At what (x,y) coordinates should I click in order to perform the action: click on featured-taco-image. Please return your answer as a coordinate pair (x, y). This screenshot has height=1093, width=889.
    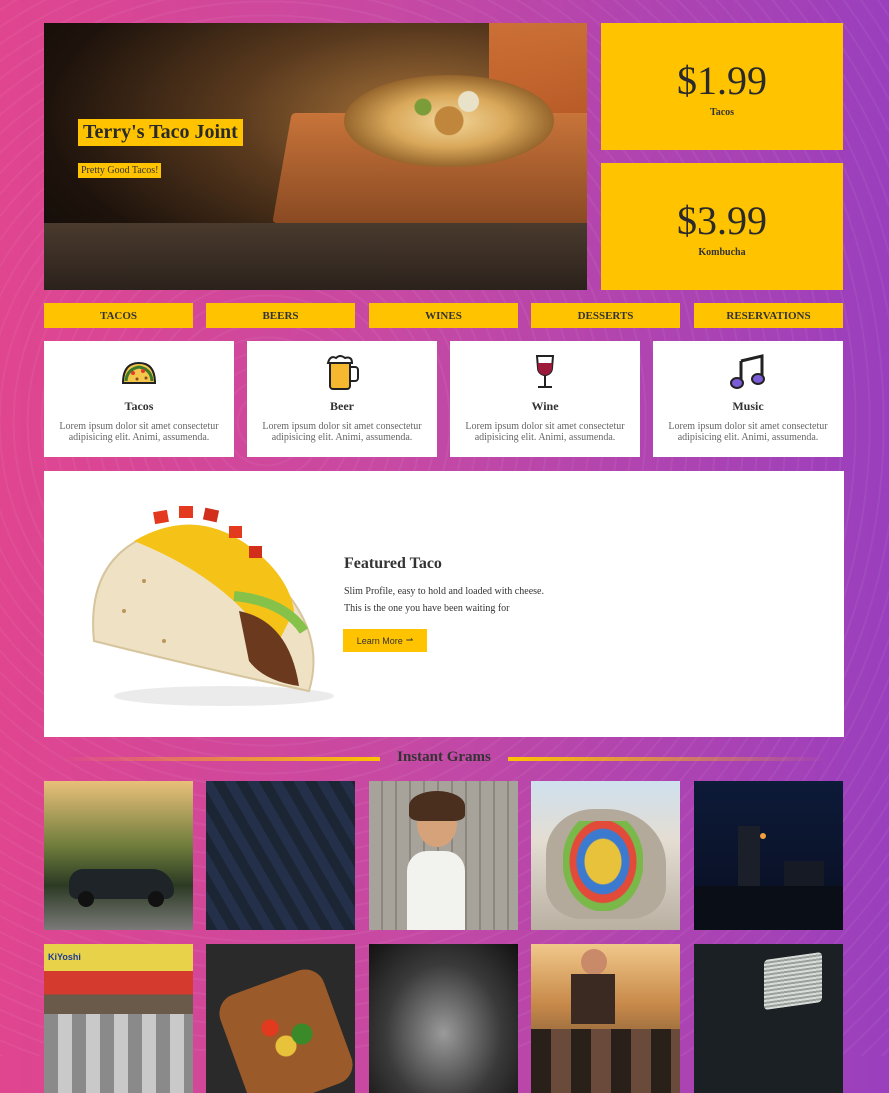
    Looking at the image, I should click on (209, 608).